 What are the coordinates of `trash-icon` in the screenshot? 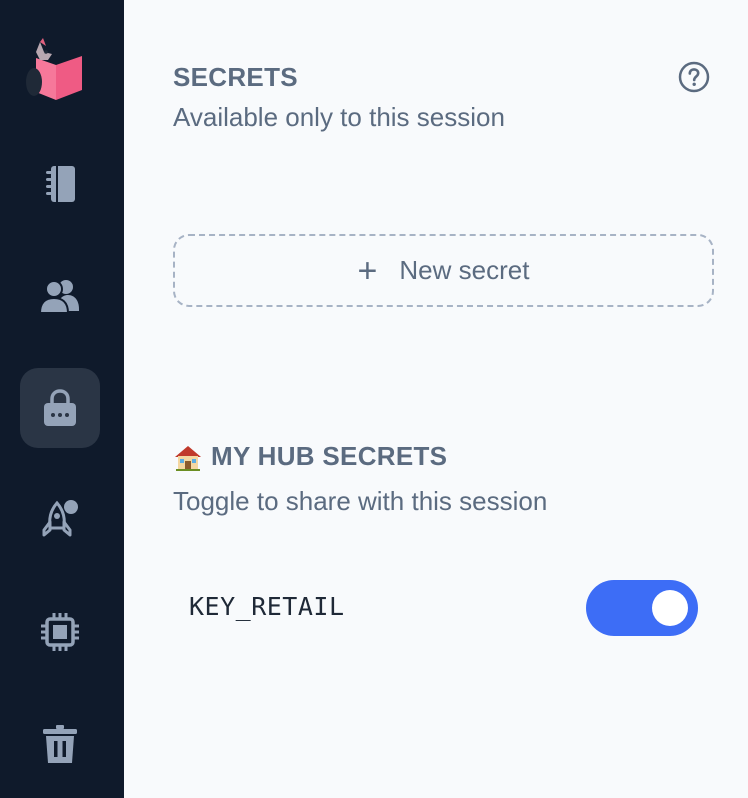 It's located at (60, 744).